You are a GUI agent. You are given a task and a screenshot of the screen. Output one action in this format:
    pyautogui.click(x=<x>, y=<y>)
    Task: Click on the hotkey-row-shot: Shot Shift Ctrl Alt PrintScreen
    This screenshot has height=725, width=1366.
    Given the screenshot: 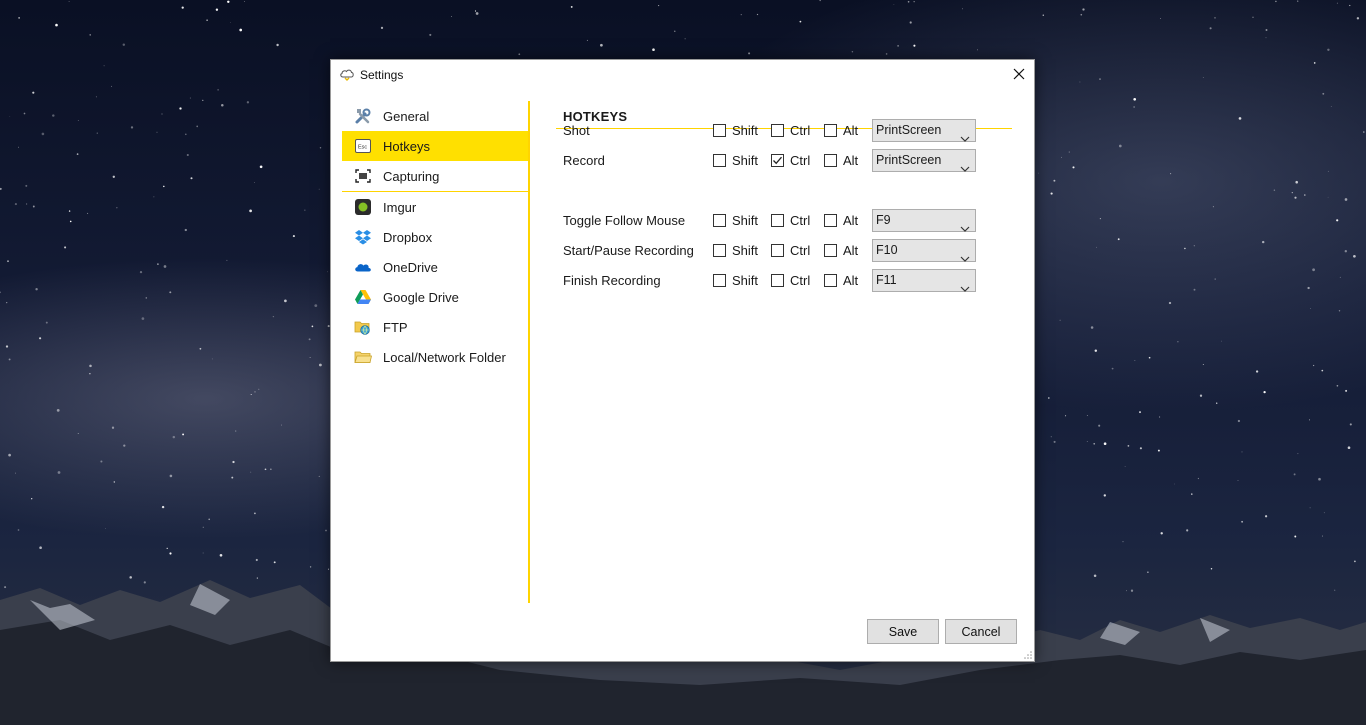 What is the action you would take?
    pyautogui.click(x=784, y=130)
    